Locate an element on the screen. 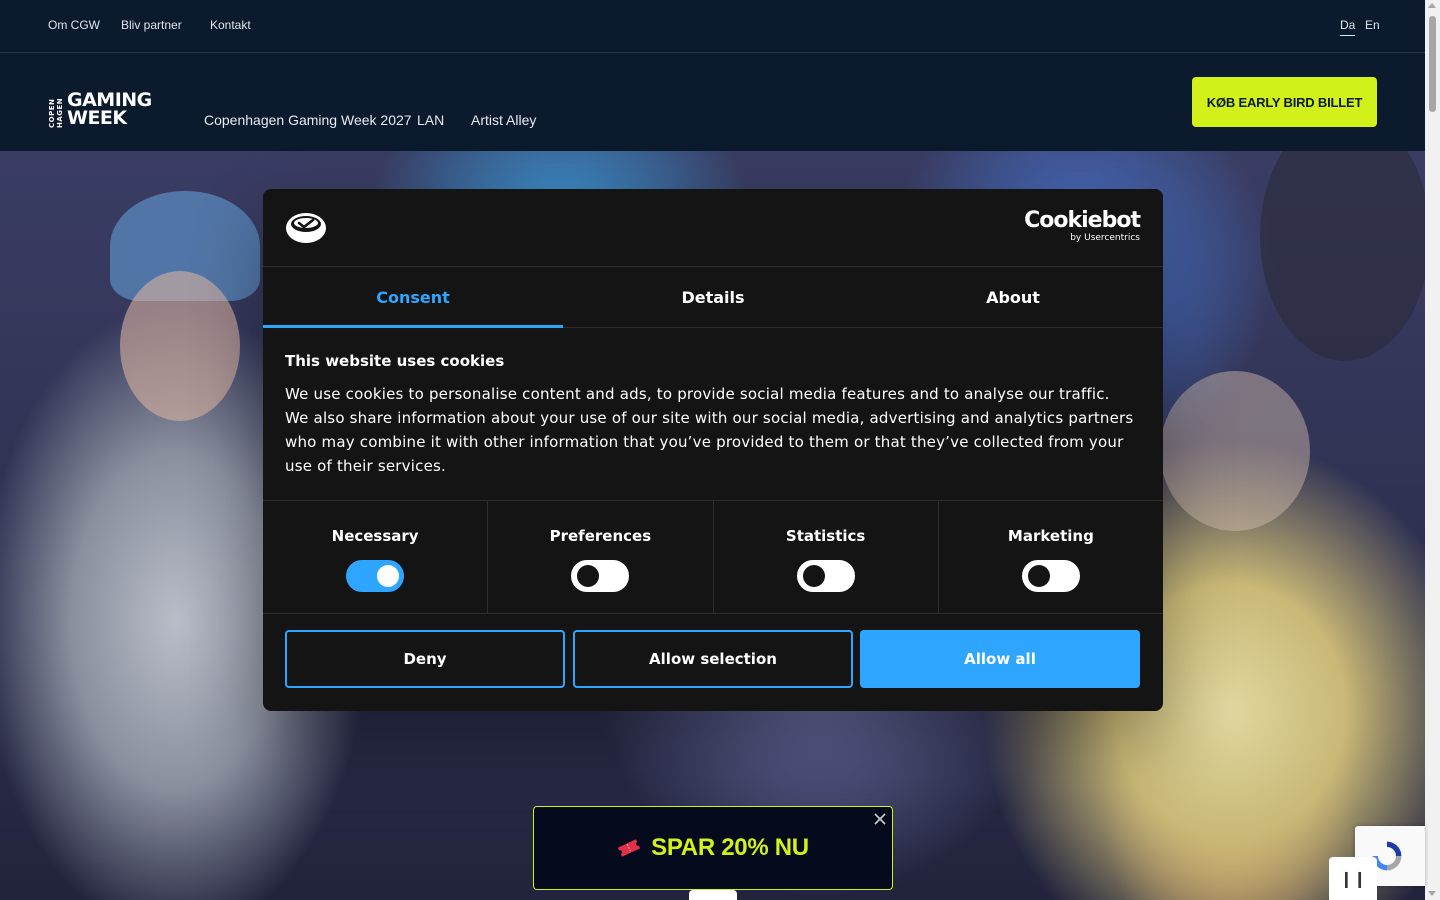  toggle-label-necessary: Necessary is located at coordinates (375, 536).